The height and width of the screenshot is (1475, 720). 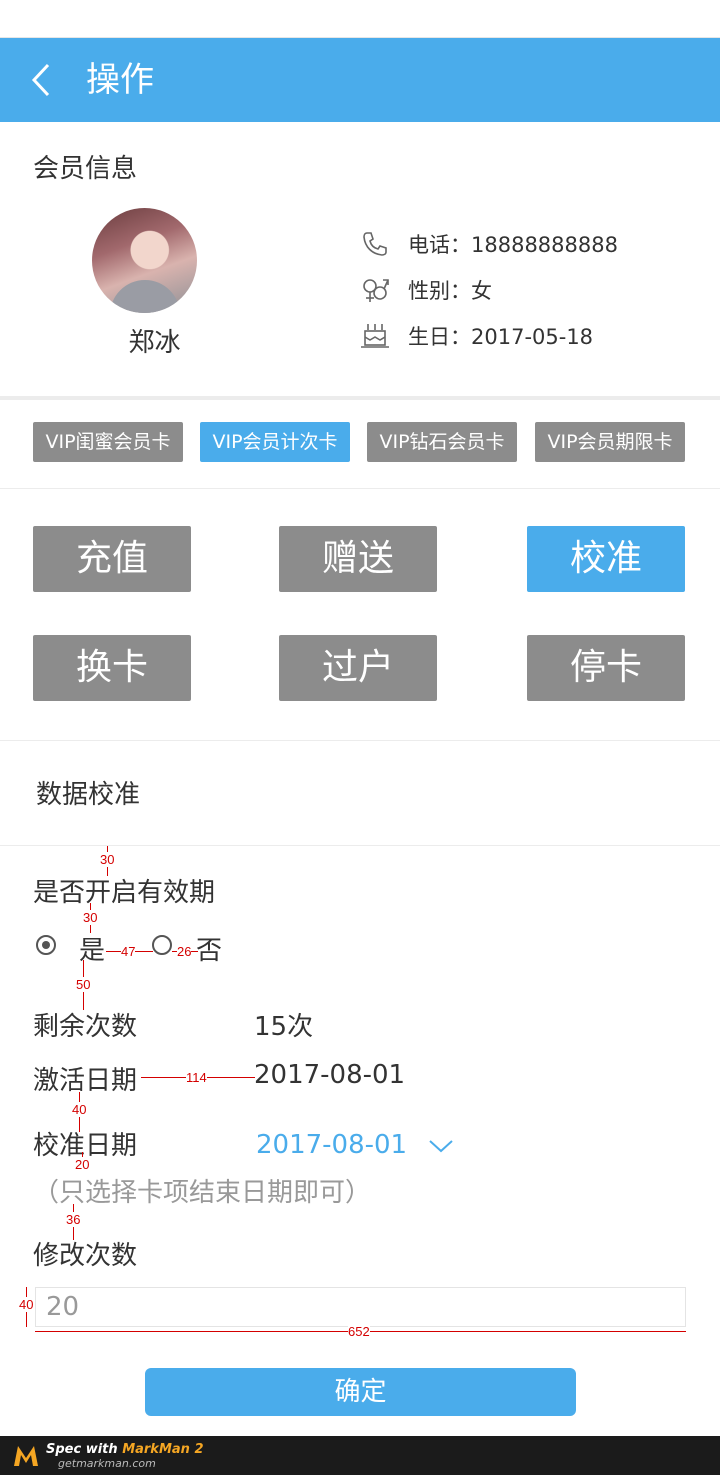 I want to click on gender-row: 性别：女, so click(x=426, y=290).